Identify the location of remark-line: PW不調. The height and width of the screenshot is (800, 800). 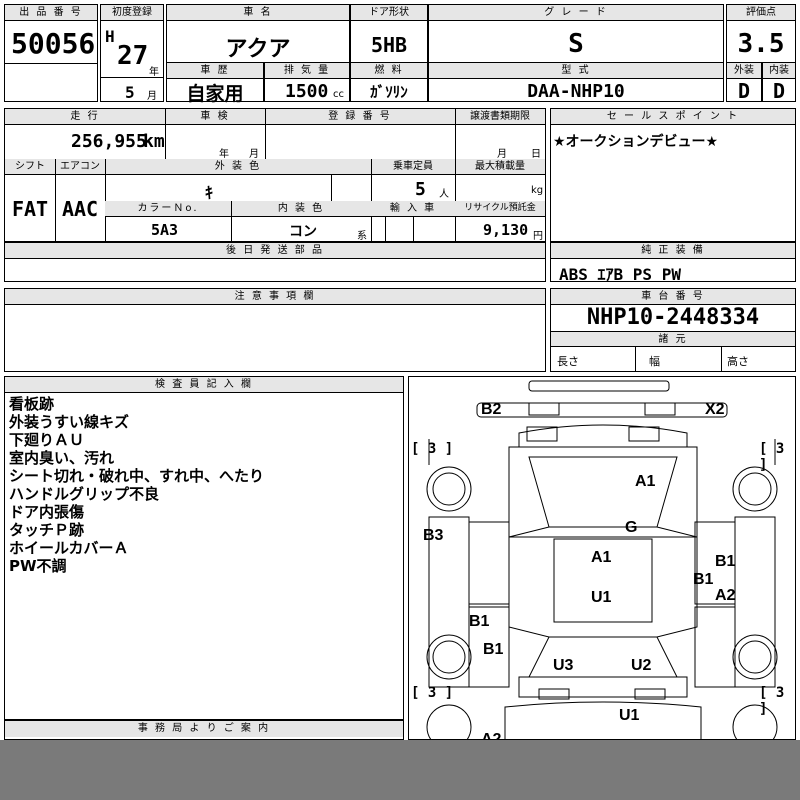
(38, 566).